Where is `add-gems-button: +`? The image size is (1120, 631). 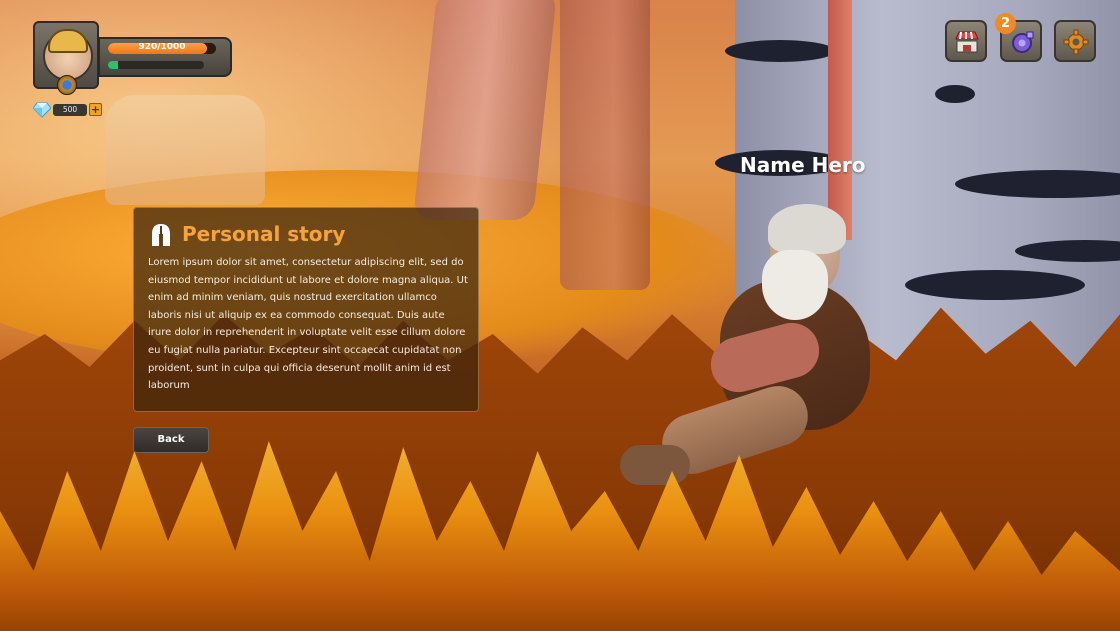 add-gems-button: + is located at coordinates (95, 109).